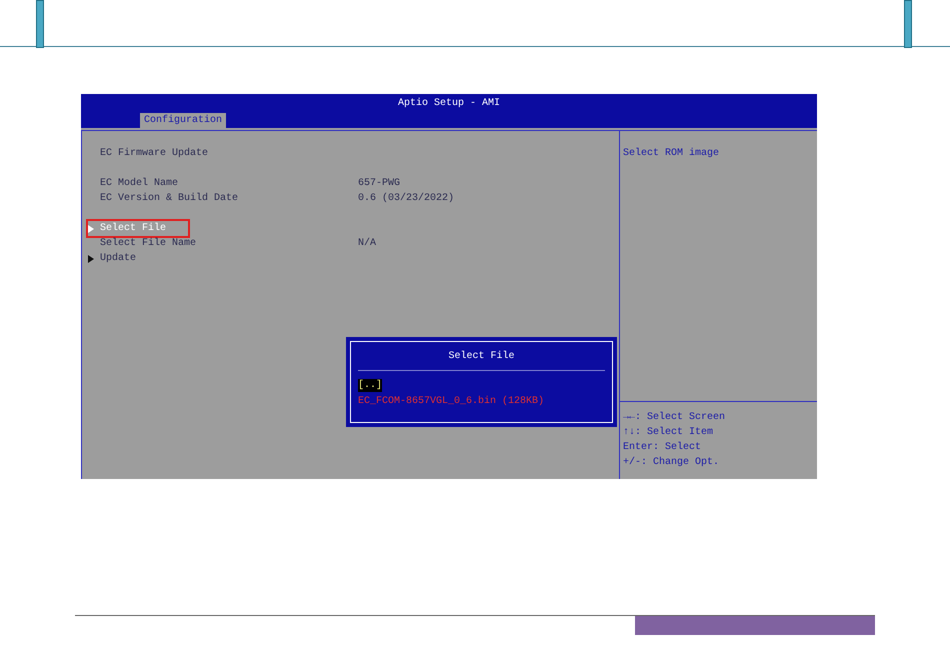 The width and height of the screenshot is (950, 672). What do you see at coordinates (139, 183) in the screenshot?
I see `setting-label: EC Model Name` at bounding box center [139, 183].